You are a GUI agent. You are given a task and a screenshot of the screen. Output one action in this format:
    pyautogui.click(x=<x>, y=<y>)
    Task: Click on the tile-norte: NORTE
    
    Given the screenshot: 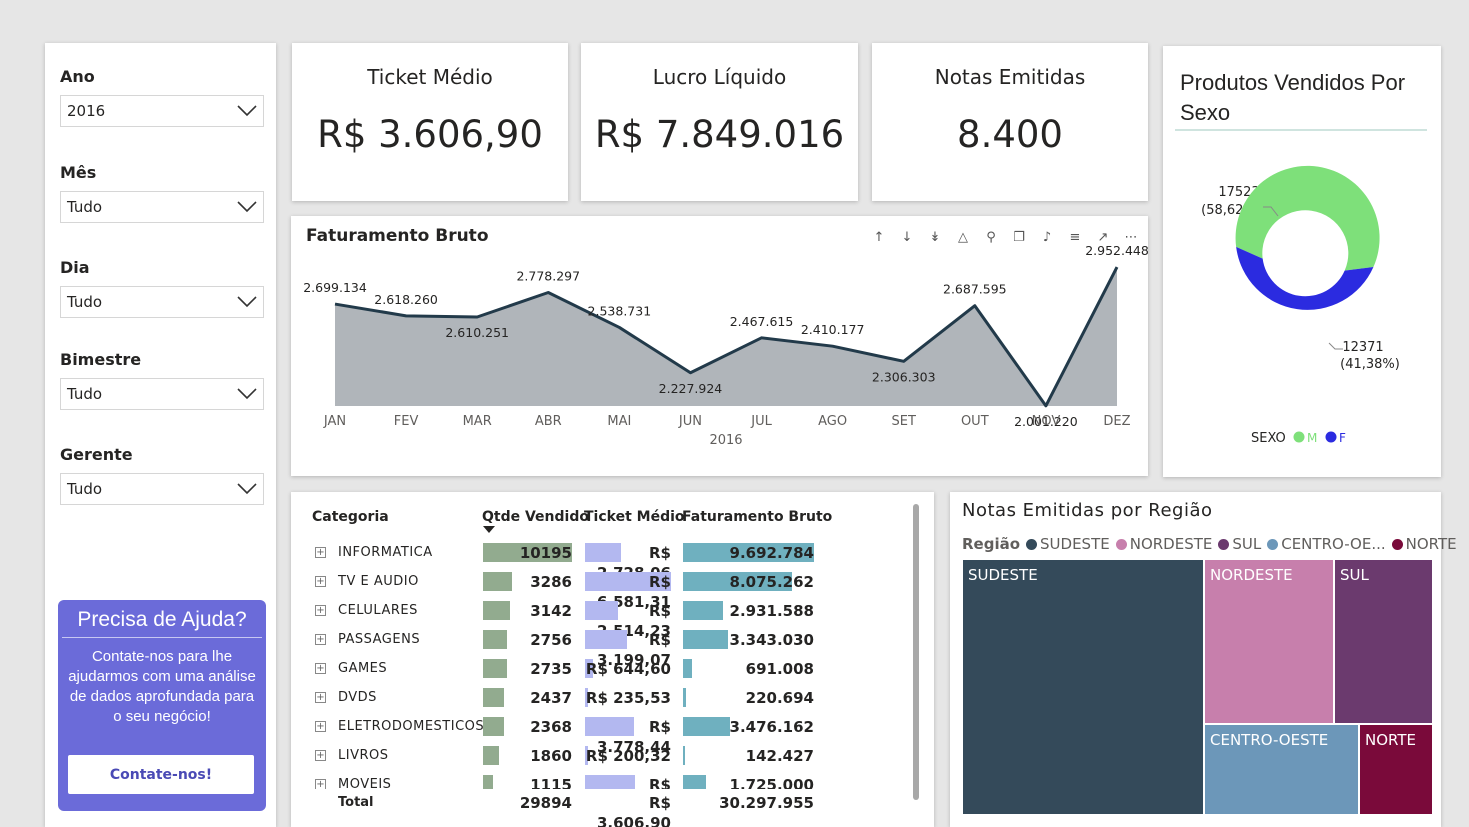 What is the action you would take?
    pyautogui.click(x=1396, y=769)
    